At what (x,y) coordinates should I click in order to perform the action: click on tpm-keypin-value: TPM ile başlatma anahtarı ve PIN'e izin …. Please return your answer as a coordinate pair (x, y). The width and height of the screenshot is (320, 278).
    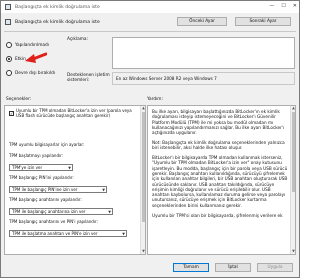
    Looking at the image, I should click on (55, 233).